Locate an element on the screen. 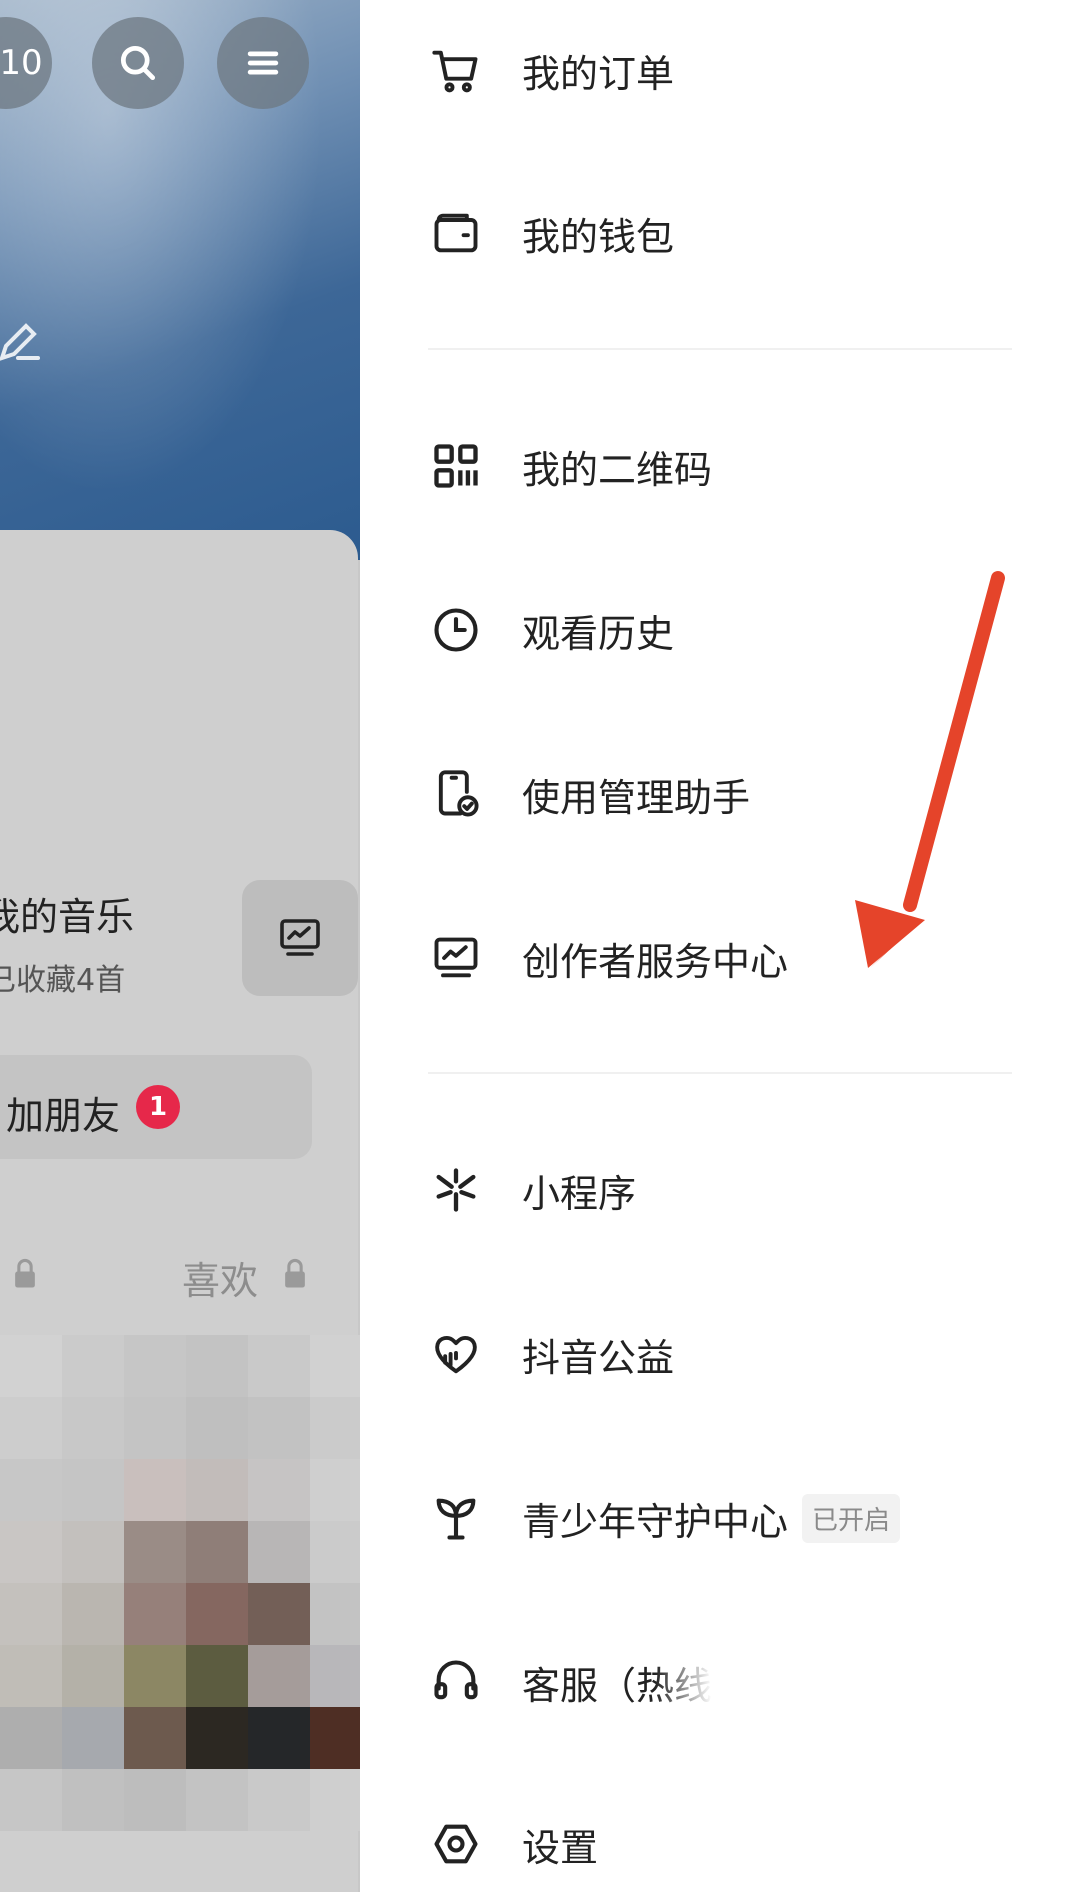 This screenshot has height=1894, width=1080. menu-item-label: 青少年守护中心 is located at coordinates (655, 1521).